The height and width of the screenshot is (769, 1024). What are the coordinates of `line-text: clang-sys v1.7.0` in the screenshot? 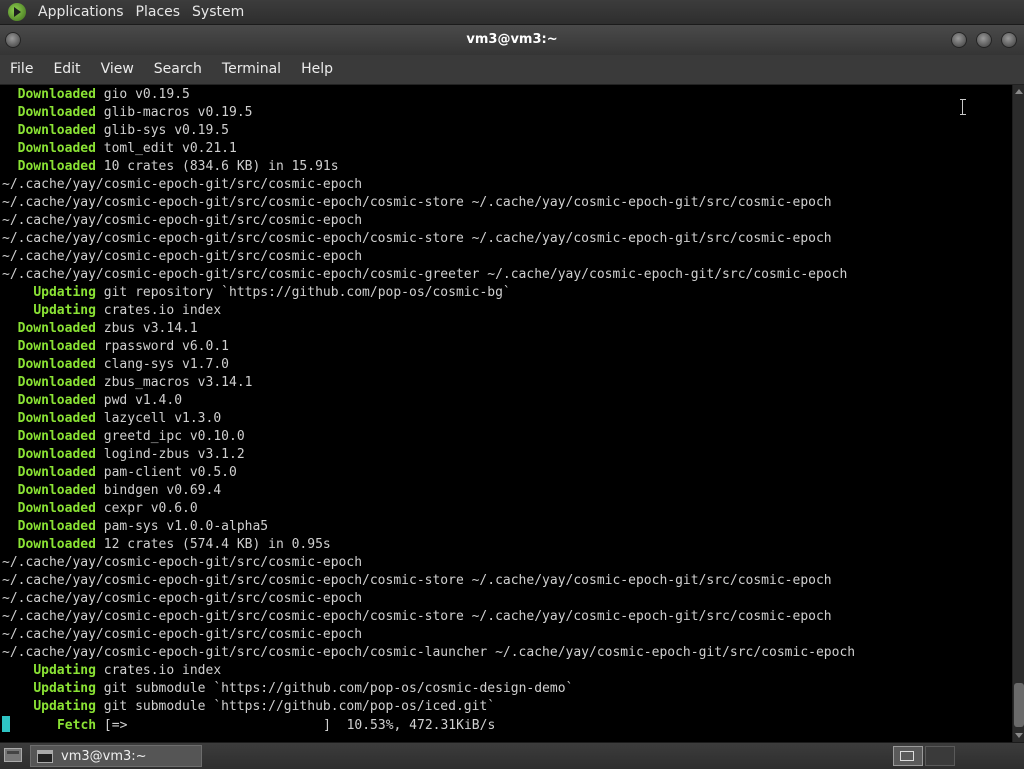 It's located at (162, 364).